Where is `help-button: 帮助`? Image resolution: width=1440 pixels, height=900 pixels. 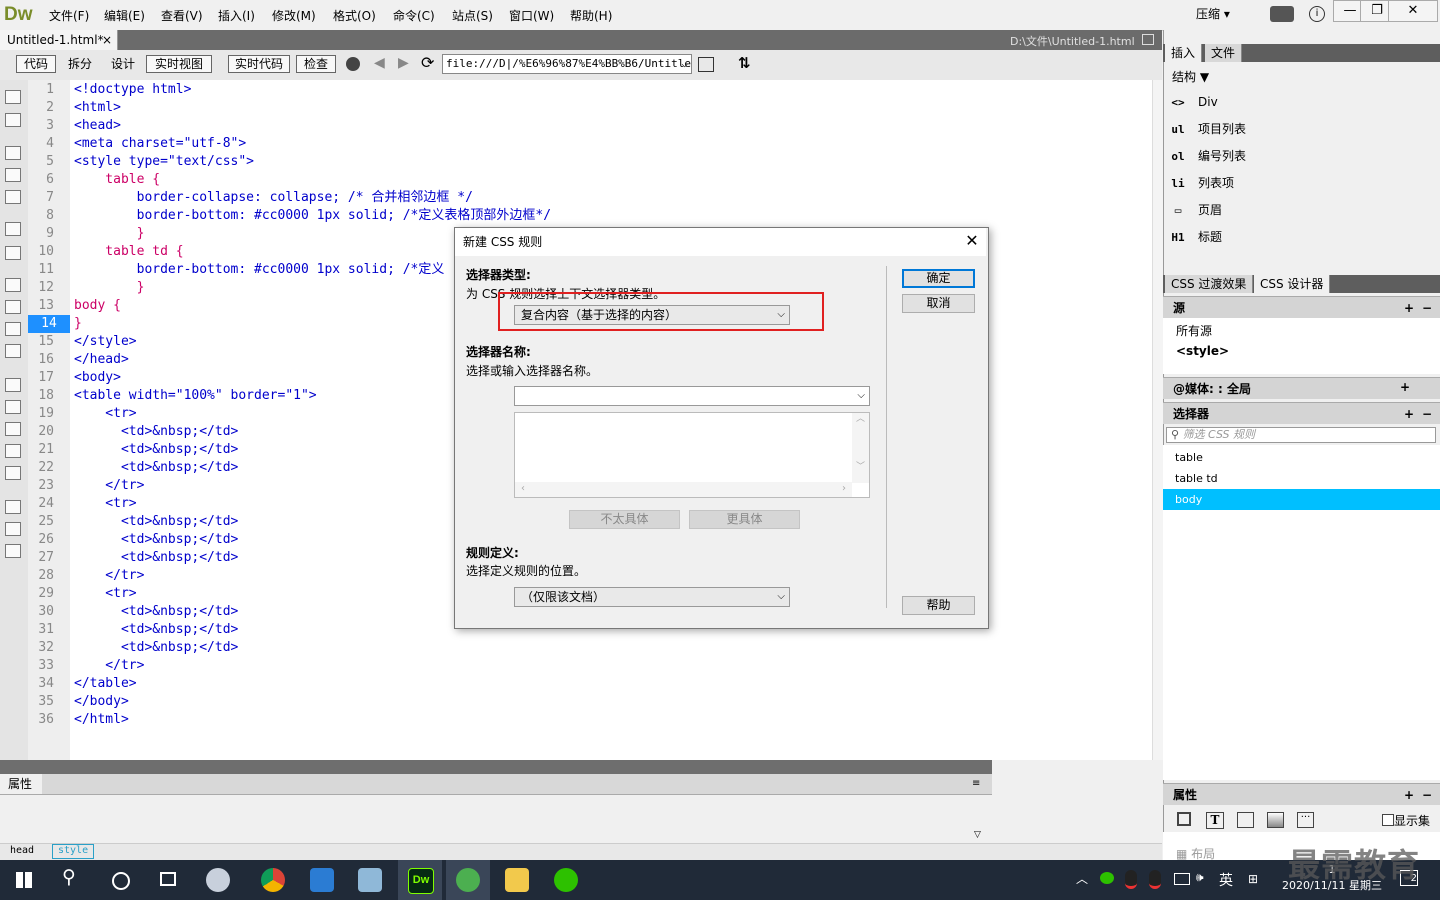 help-button: 帮助 is located at coordinates (938, 605).